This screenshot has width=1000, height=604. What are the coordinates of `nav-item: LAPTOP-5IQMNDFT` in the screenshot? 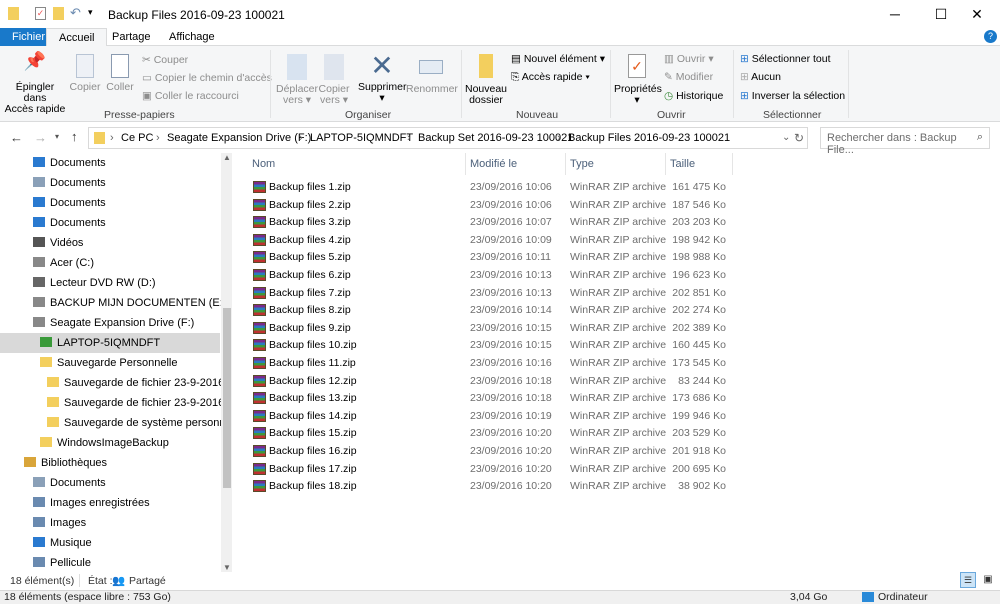 It's located at (110, 343).